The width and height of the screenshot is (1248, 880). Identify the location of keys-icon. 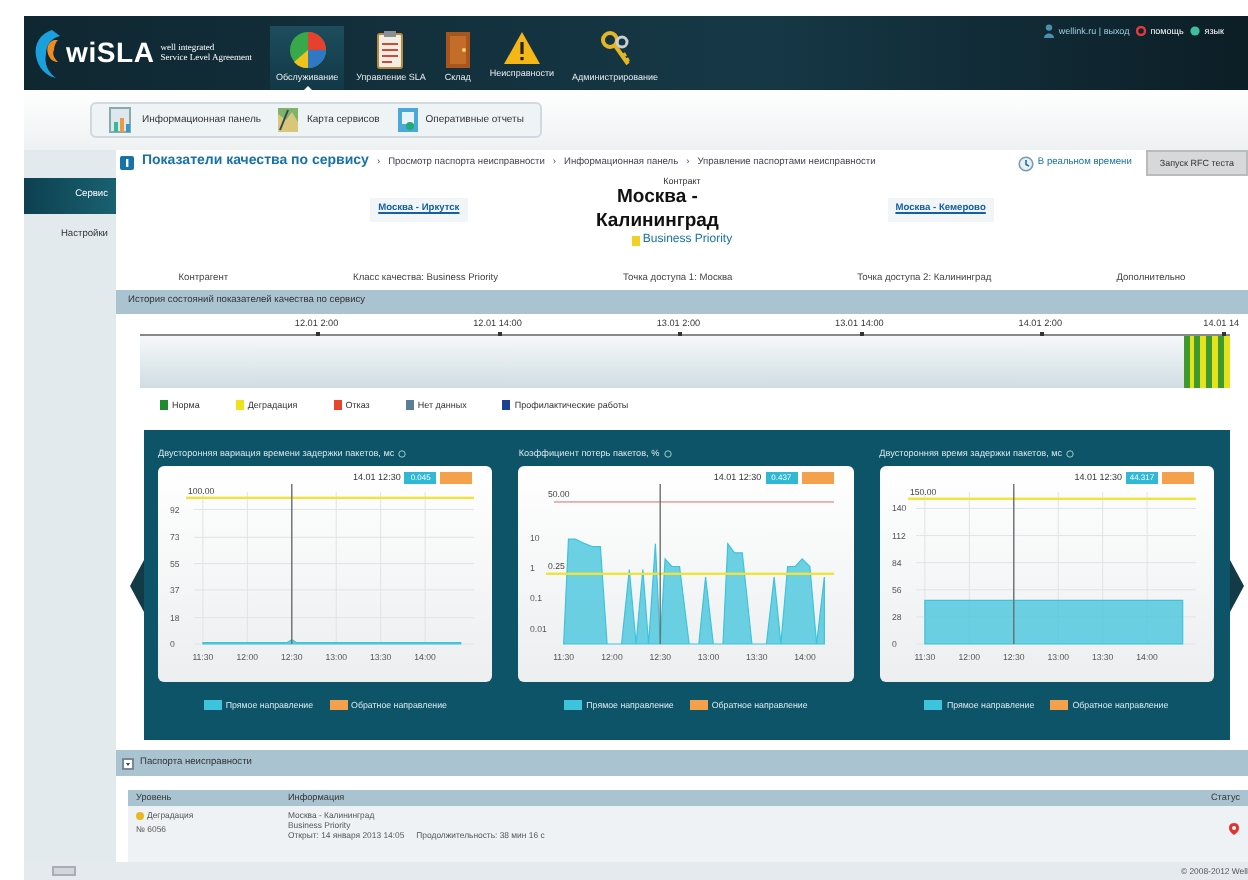
(615, 49).